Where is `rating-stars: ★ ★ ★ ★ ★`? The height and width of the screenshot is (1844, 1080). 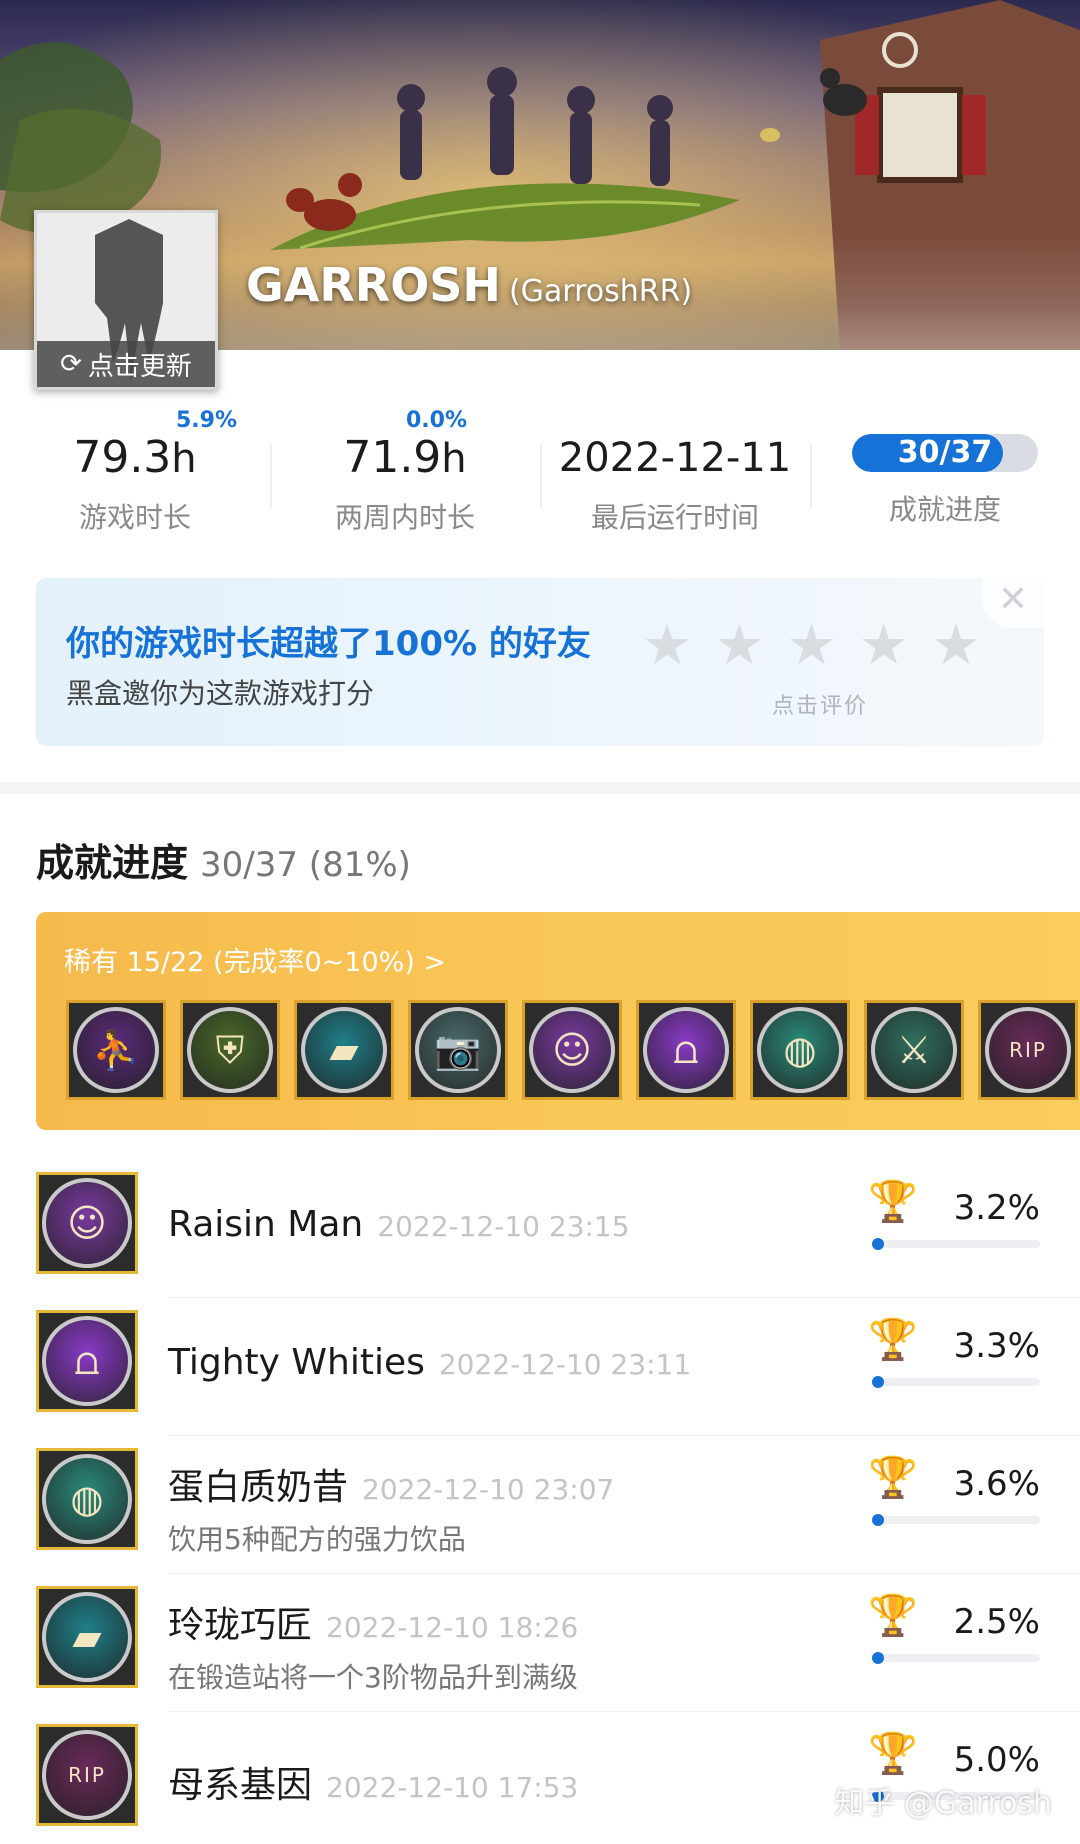
rating-stars: ★ ★ ★ ★ ★ is located at coordinates (811, 646).